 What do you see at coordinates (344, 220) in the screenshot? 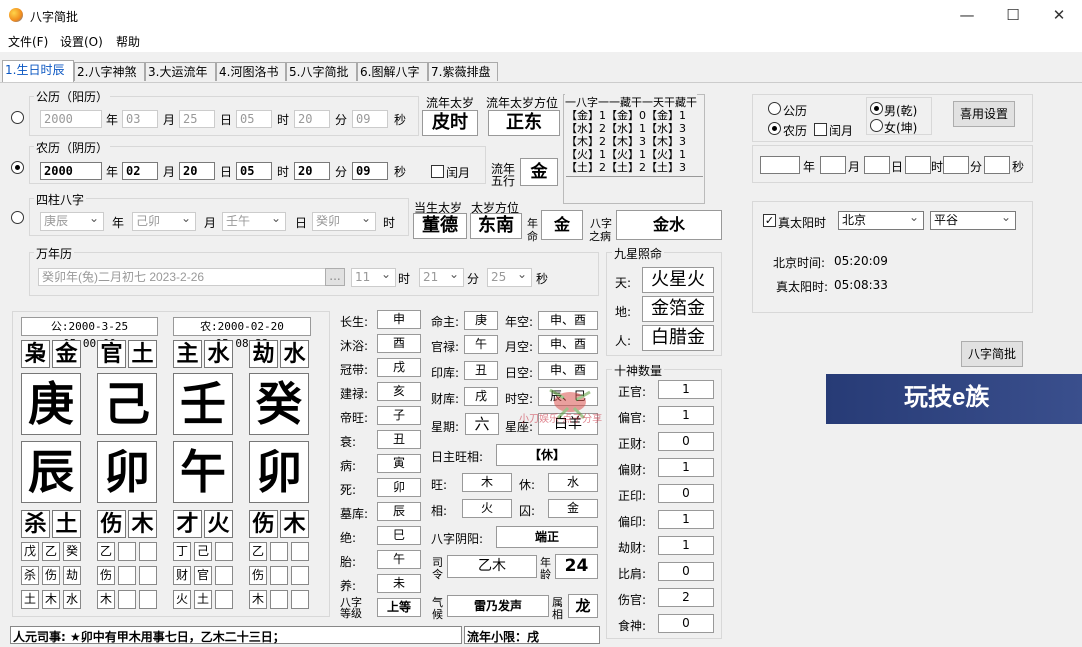
I see `pillar-hour-select: 癸卯` at bounding box center [344, 220].